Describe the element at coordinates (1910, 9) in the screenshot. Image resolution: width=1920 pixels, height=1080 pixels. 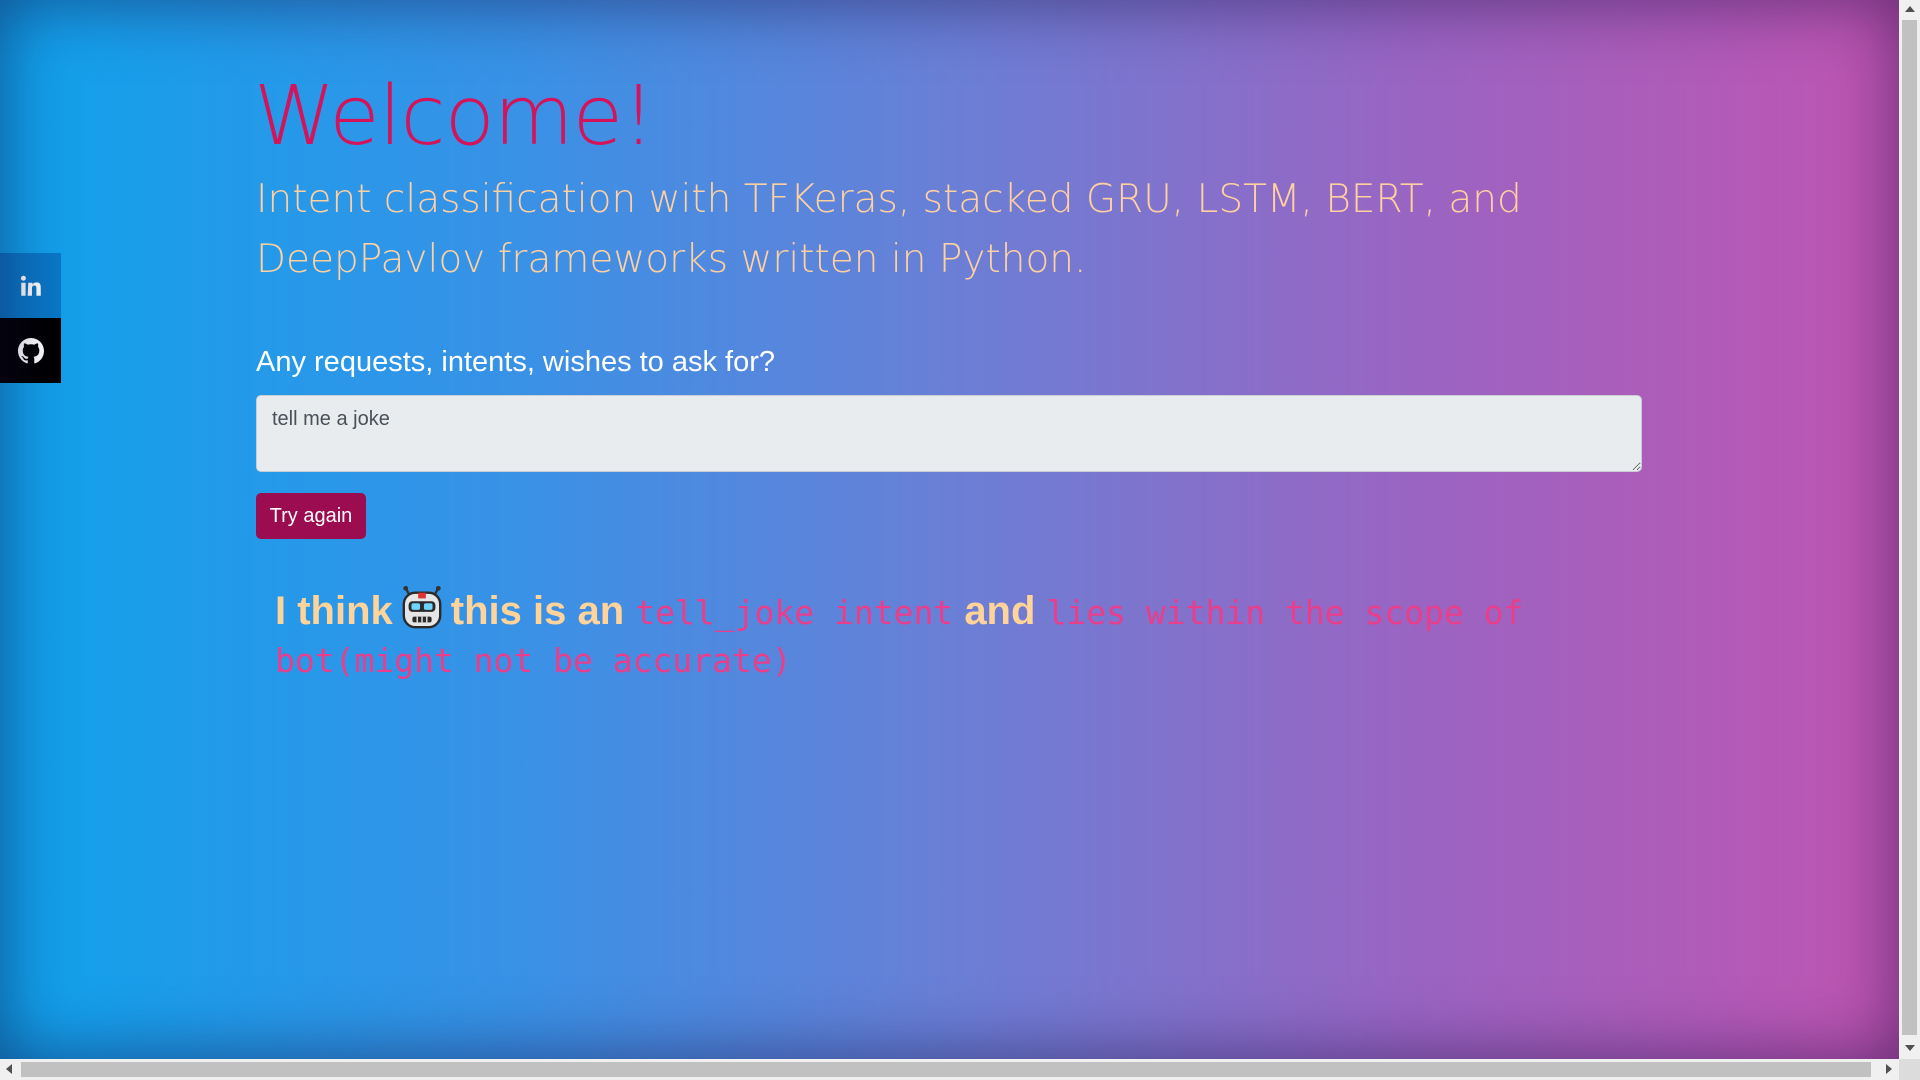
I see `scroll-up-arrow-icon` at that location.